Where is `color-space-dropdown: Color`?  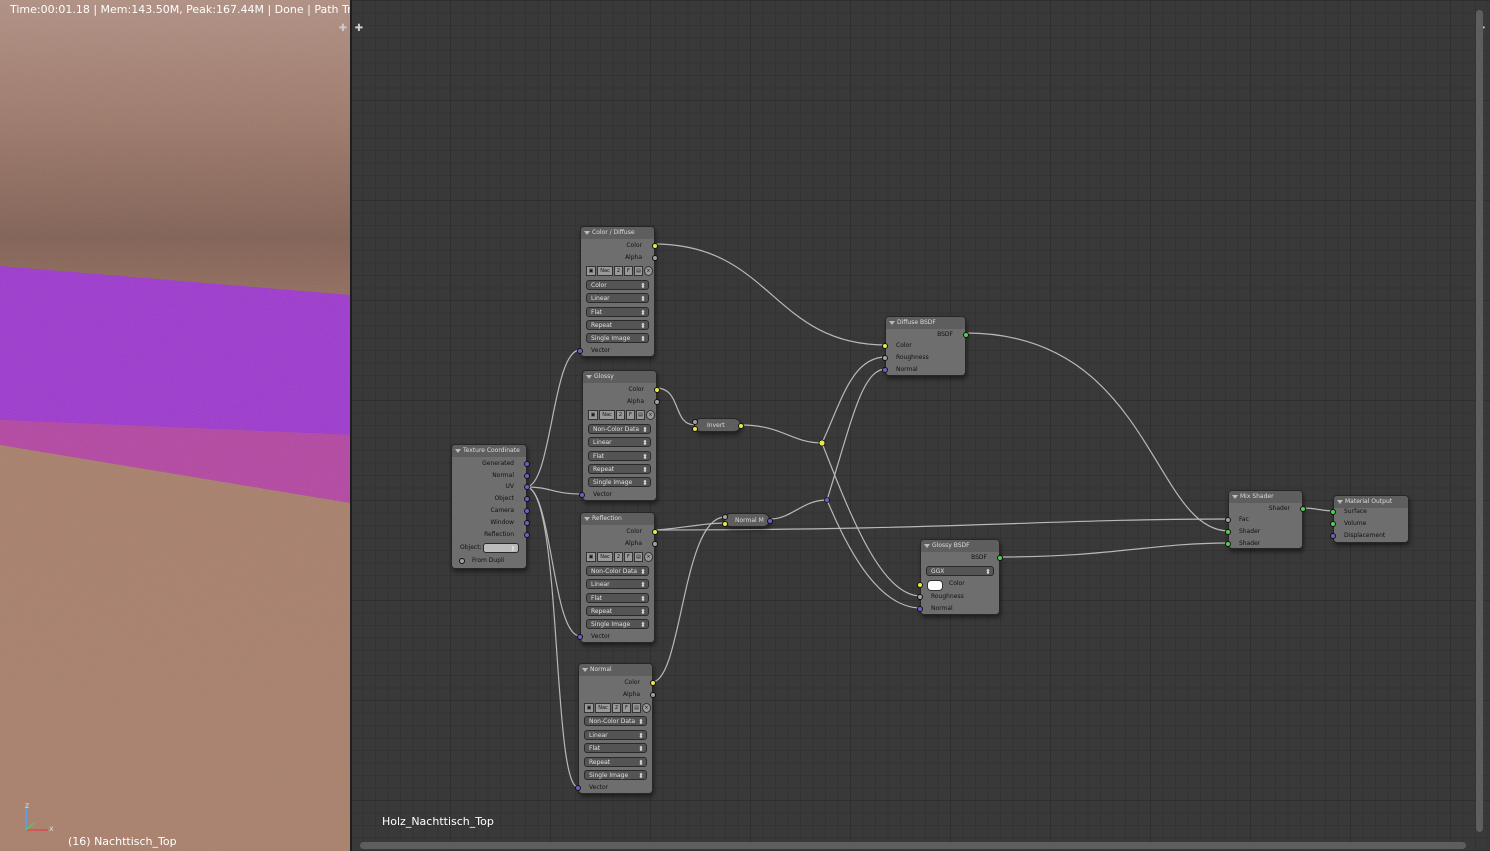 color-space-dropdown: Color is located at coordinates (617, 285).